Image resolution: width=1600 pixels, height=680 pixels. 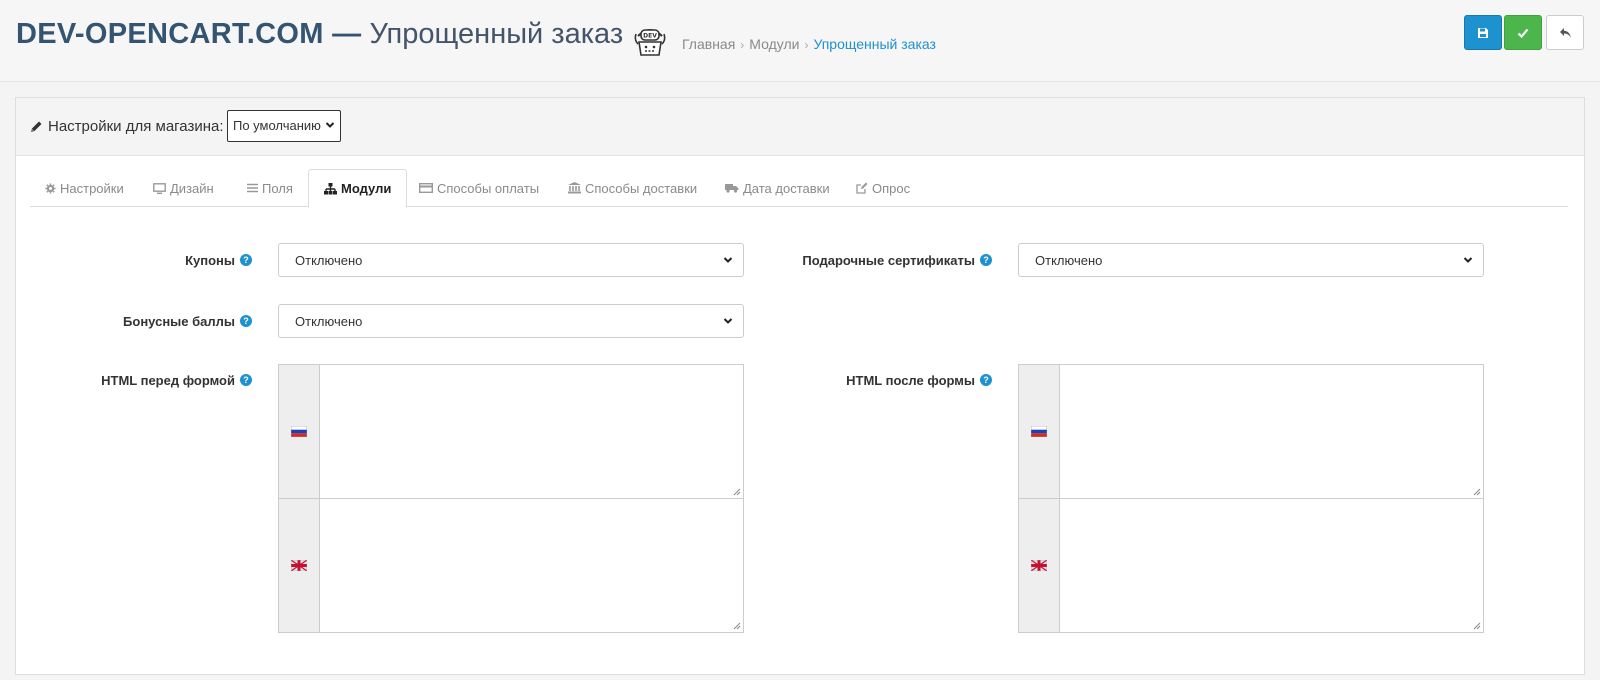 I want to click on page-title: DEV-OPENCART.COM — Упрощенный заказ, so click(x=319, y=34).